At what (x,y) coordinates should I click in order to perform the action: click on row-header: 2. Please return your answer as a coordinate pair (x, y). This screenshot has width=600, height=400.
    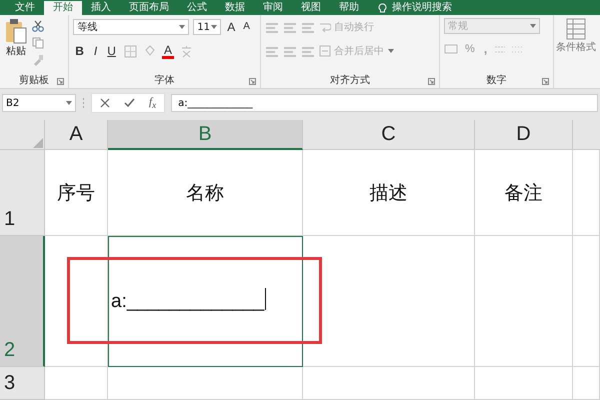
    Looking at the image, I should click on (22, 301).